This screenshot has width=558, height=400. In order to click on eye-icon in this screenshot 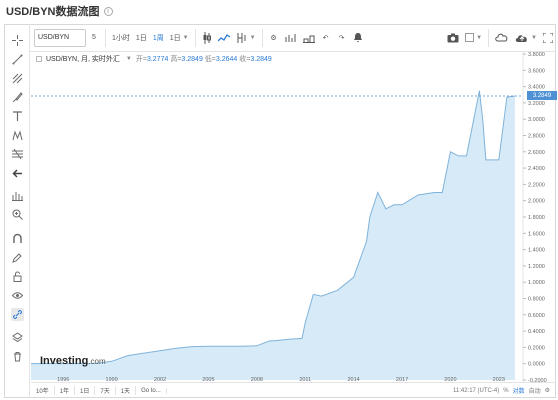, I will do `click(17, 295)`.